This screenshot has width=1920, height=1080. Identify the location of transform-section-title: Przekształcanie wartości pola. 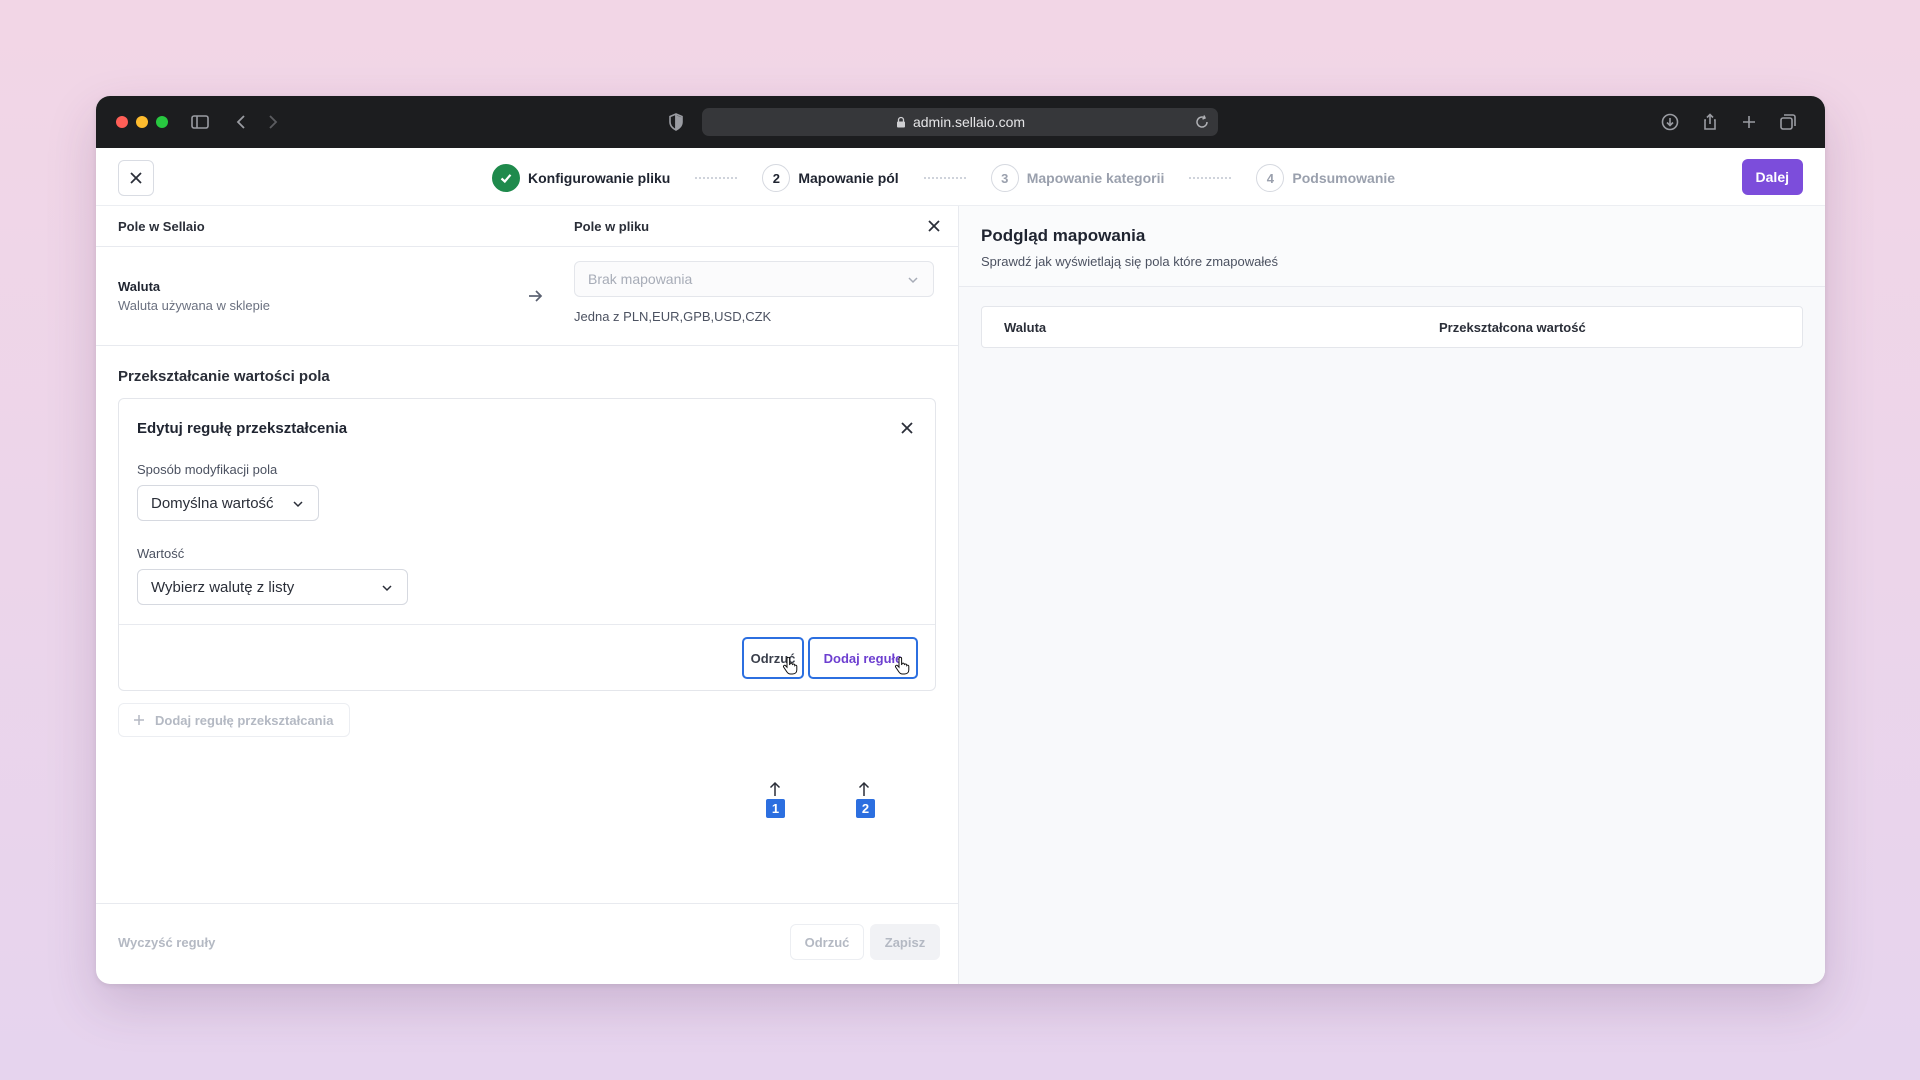
(224, 376).